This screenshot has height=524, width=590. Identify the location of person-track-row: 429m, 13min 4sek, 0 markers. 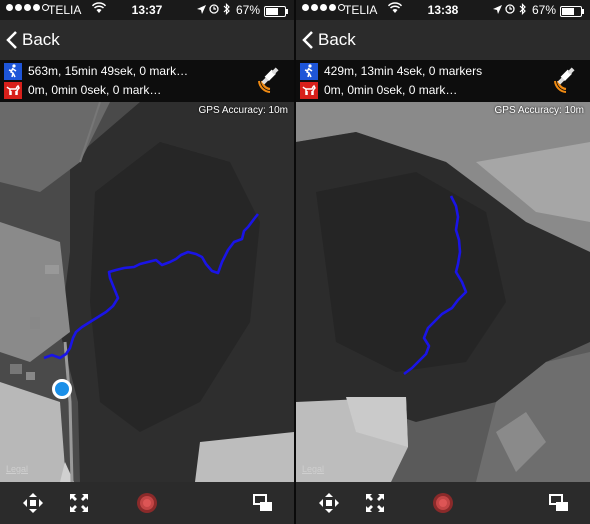
(391, 71).